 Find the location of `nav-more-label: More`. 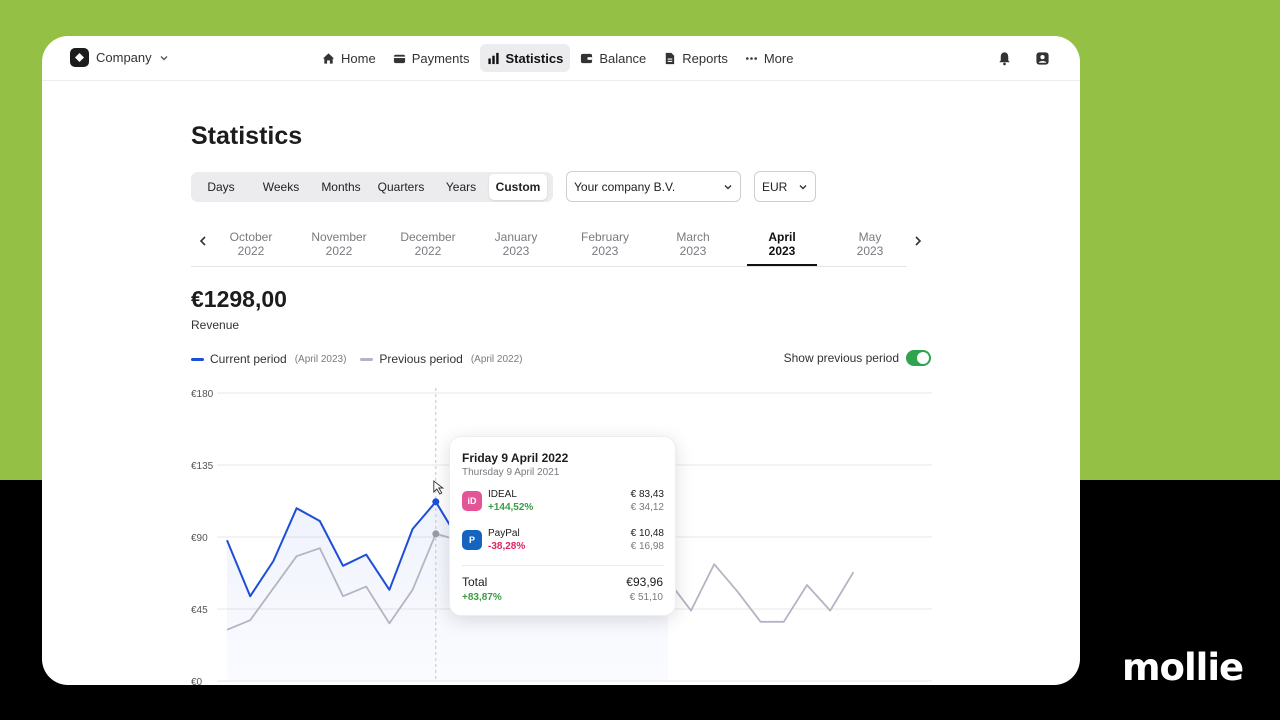

nav-more-label: More is located at coordinates (778, 58).